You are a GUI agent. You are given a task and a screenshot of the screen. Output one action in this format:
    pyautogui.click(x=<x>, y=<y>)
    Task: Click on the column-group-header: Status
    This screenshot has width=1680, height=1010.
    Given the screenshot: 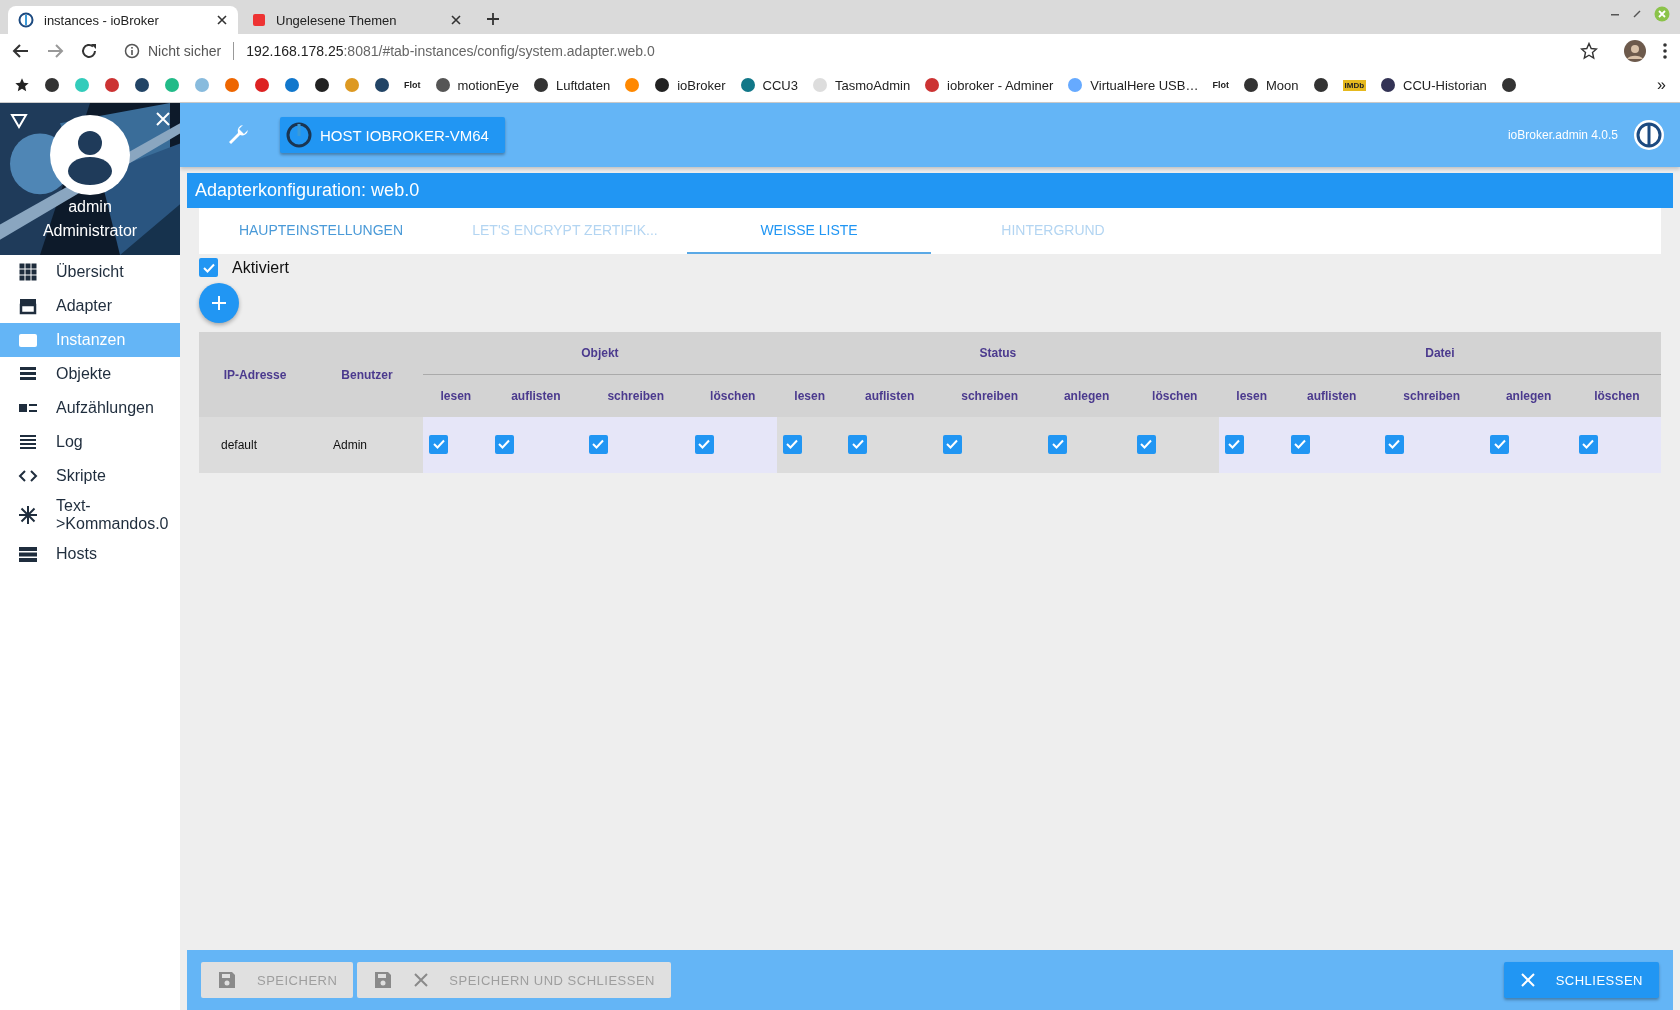 What is the action you would take?
    pyautogui.click(x=997, y=353)
    